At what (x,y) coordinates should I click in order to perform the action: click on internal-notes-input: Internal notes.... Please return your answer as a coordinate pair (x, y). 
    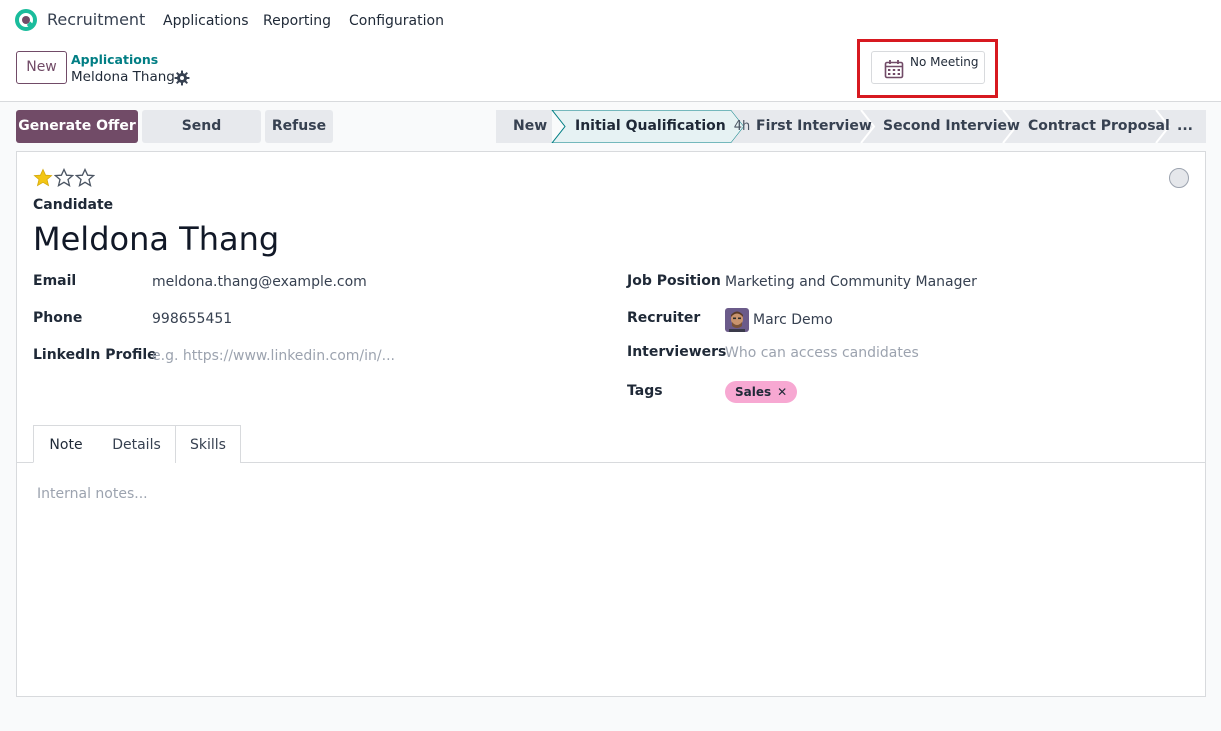
    Looking at the image, I should click on (92, 494).